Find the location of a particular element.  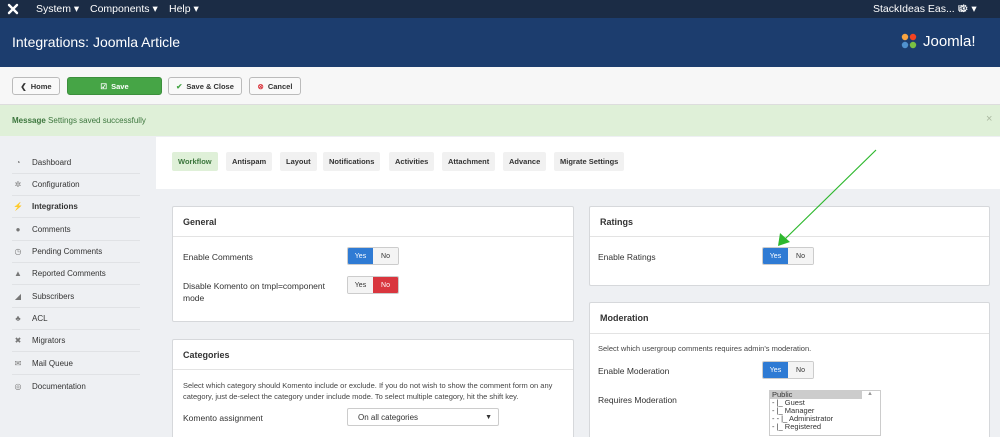

joomla-logo: Joomla! is located at coordinates (938, 41).